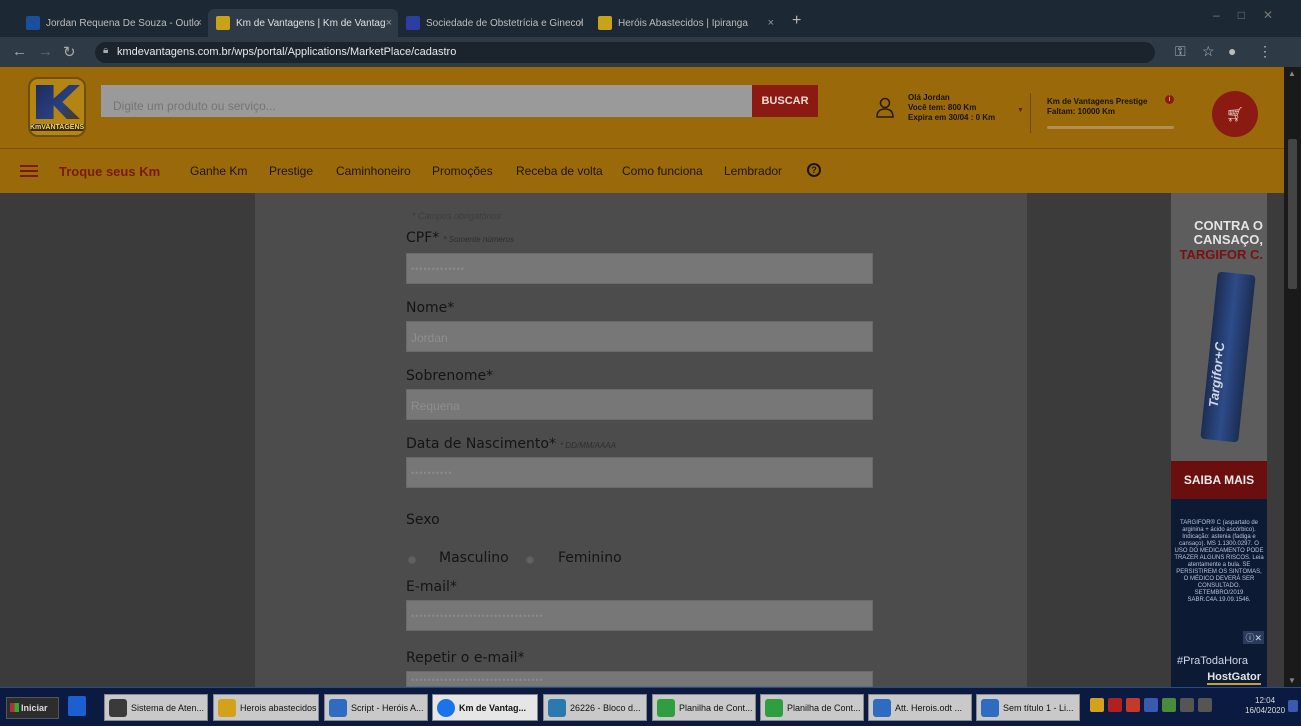 This screenshot has width=1301, height=726. I want to click on page-scrollbar: ▲ ▼, so click(1292, 377).